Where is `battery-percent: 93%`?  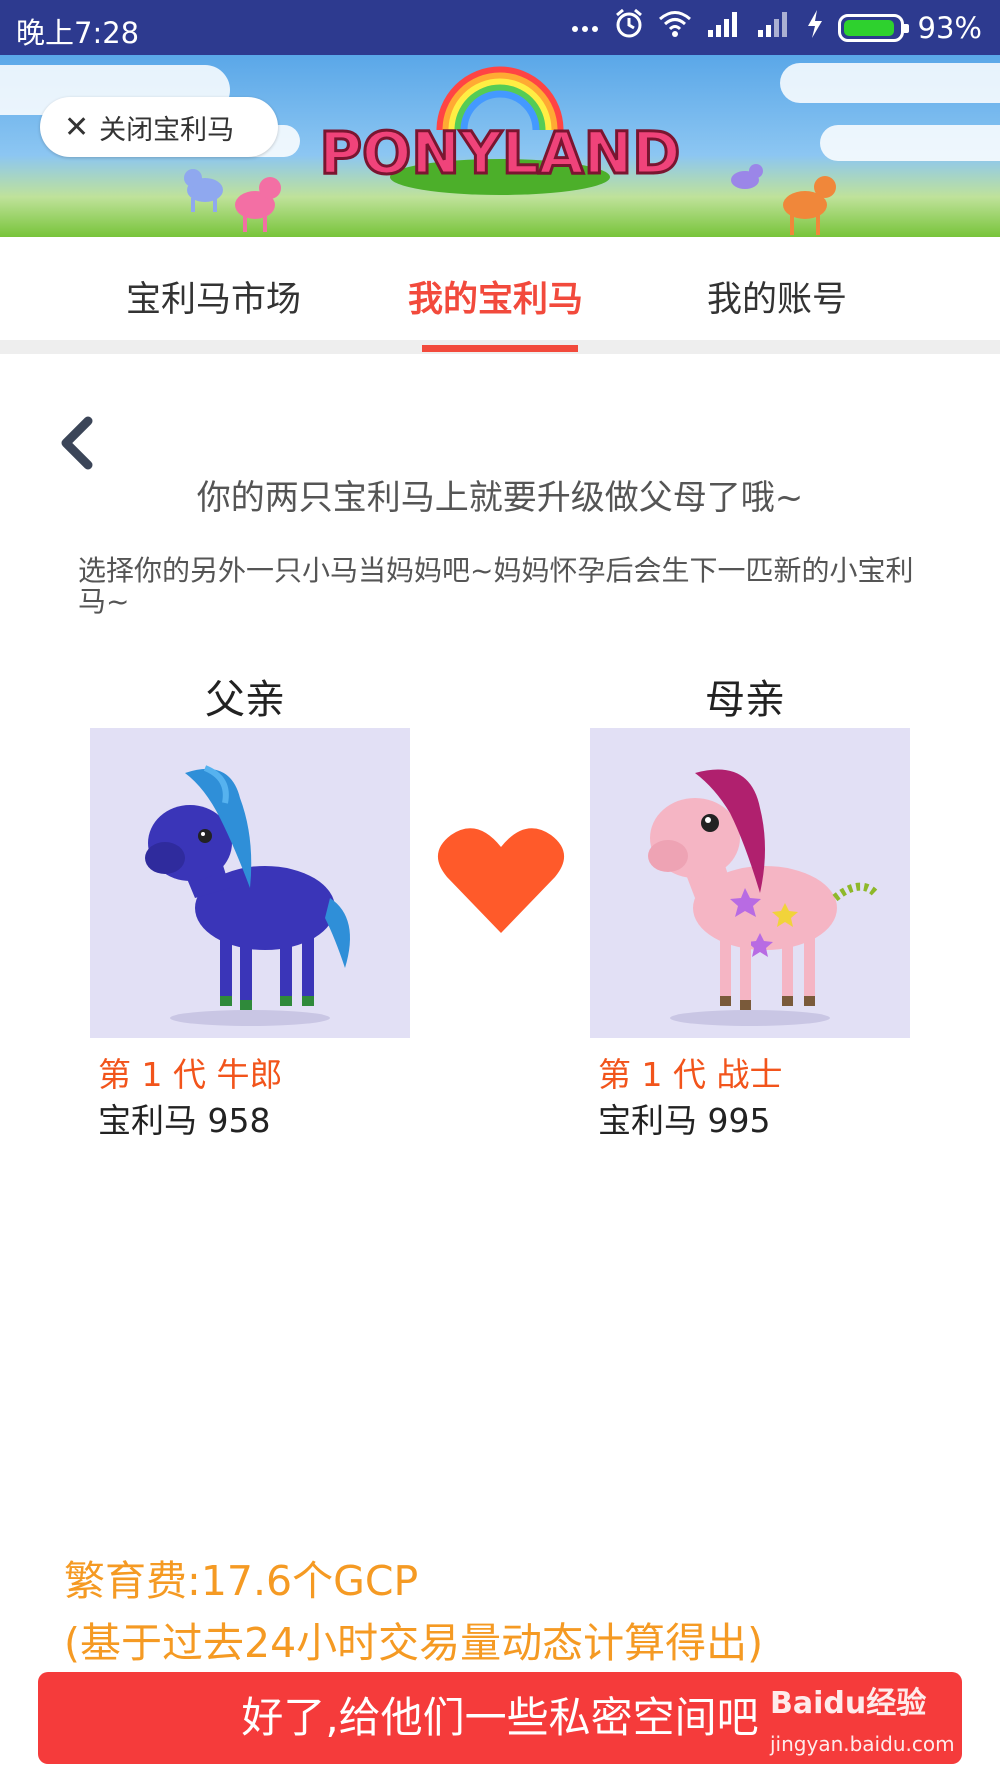
battery-percent: 93% is located at coordinates (949, 27).